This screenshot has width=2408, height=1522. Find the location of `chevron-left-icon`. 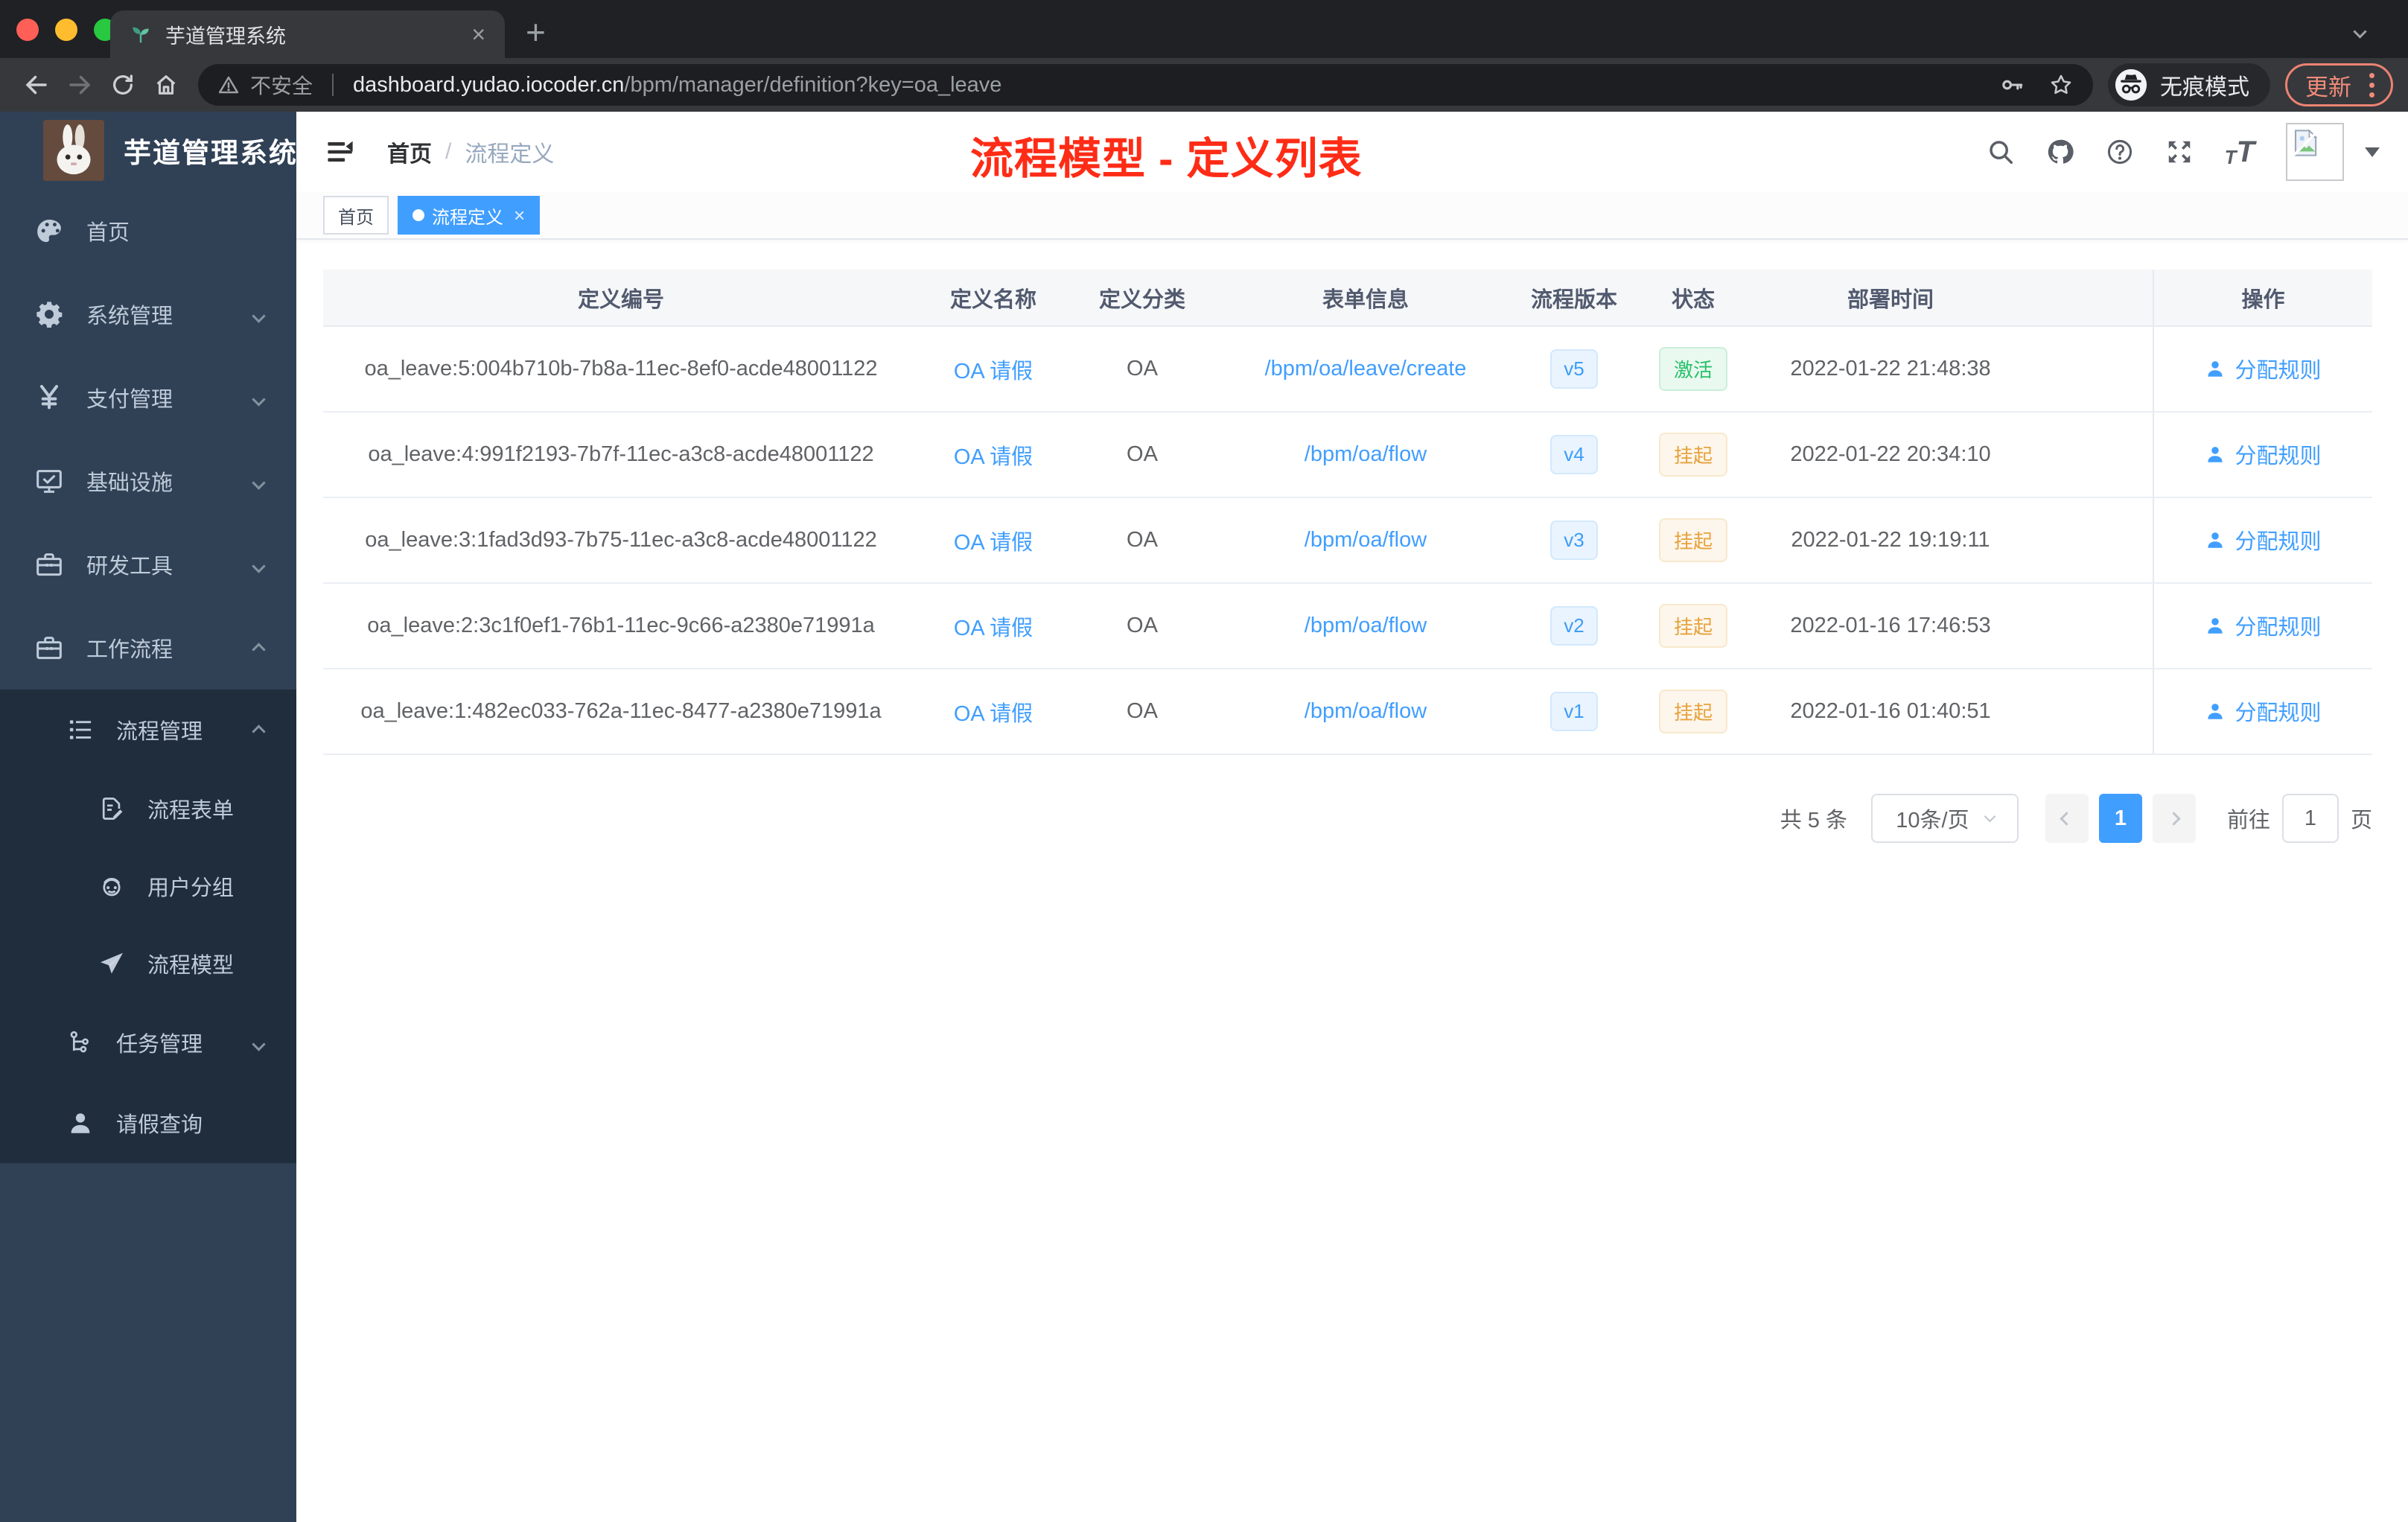

chevron-left-icon is located at coordinates (2067, 818).